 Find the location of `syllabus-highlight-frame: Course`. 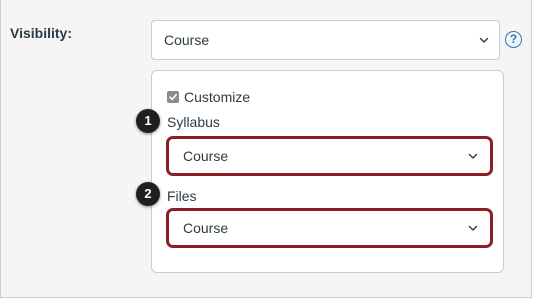

syllabus-highlight-frame: Course is located at coordinates (329, 156).